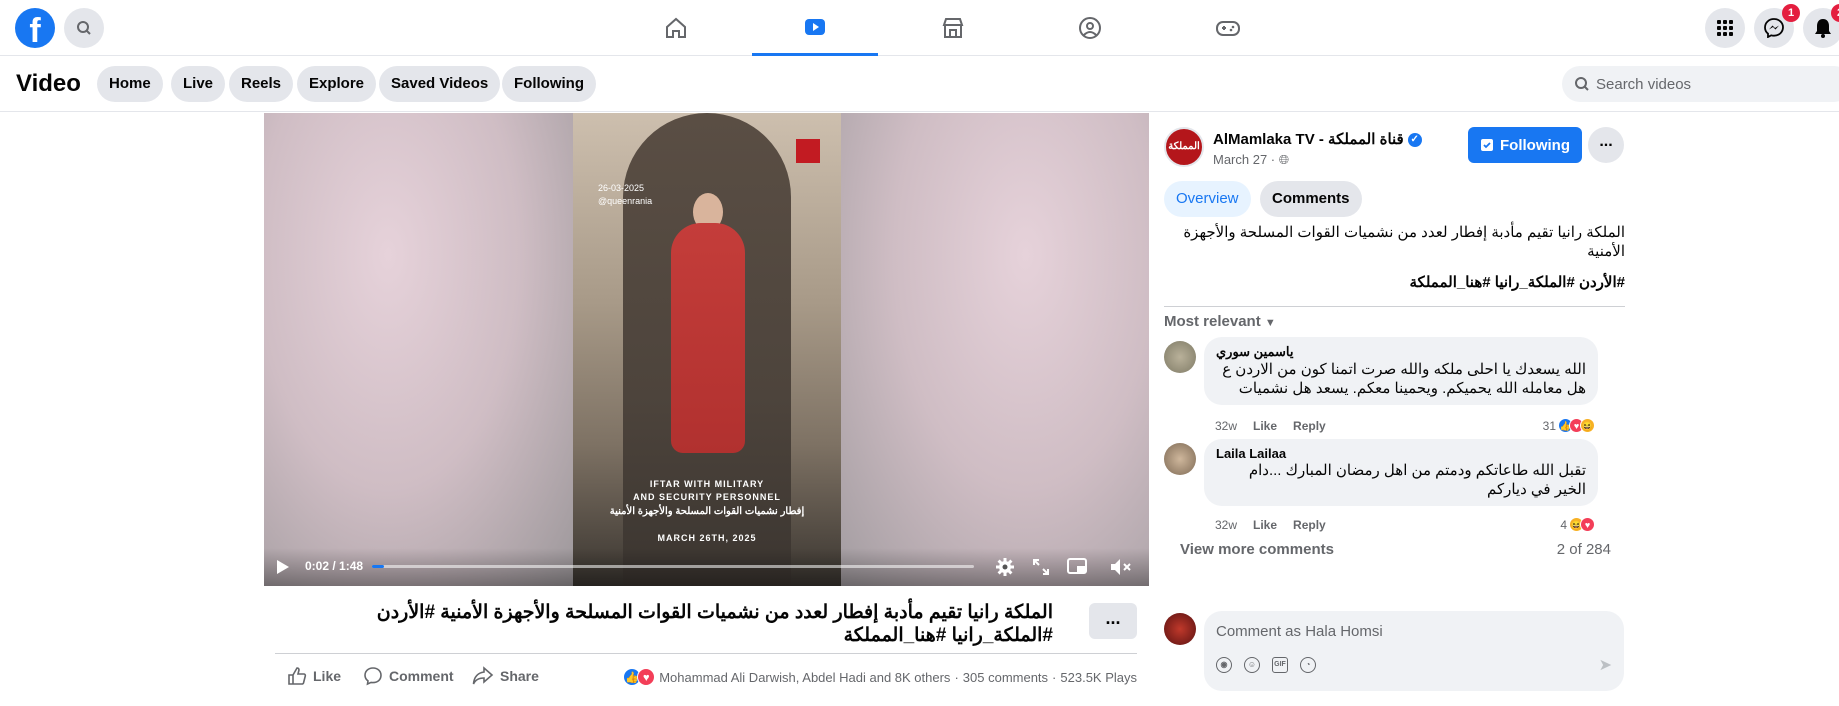 The image size is (1839, 706). What do you see at coordinates (1563, 524) in the screenshot?
I see `comment-reaction-count: 4` at bounding box center [1563, 524].